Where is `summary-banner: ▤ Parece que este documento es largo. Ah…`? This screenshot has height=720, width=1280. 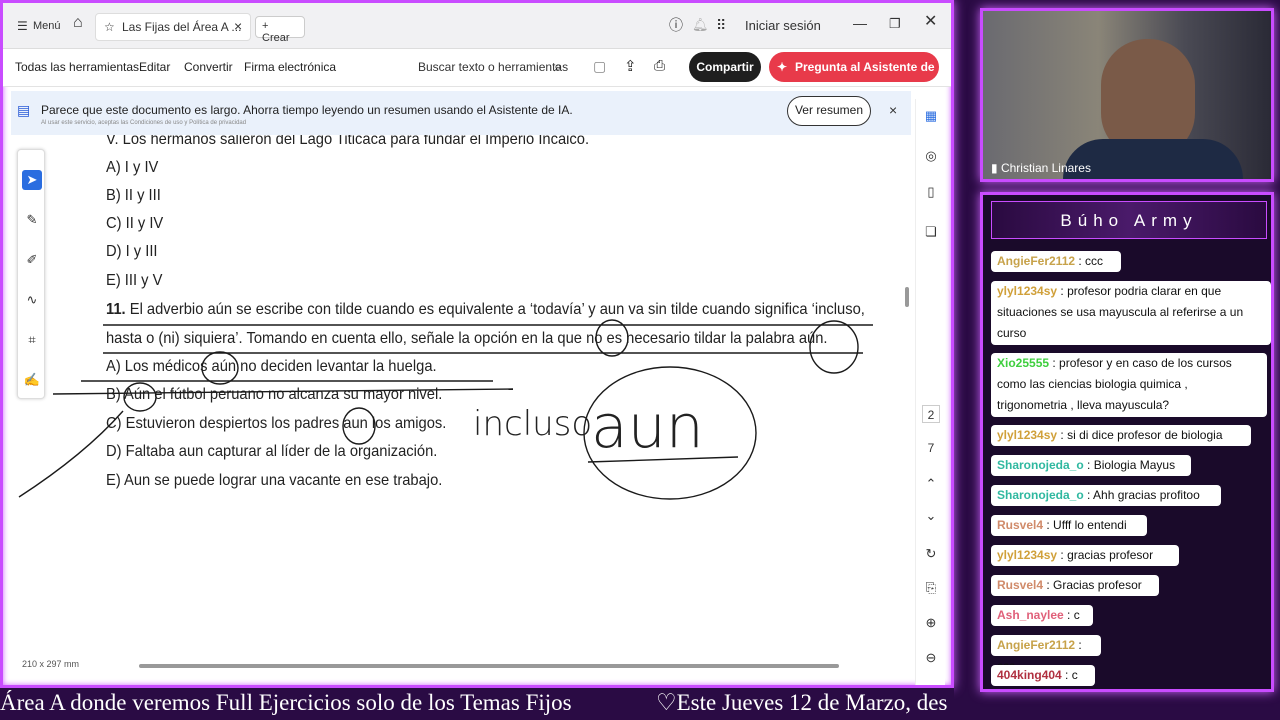
summary-banner: ▤ Parece que este documento es largo. Ah… is located at coordinates (461, 113).